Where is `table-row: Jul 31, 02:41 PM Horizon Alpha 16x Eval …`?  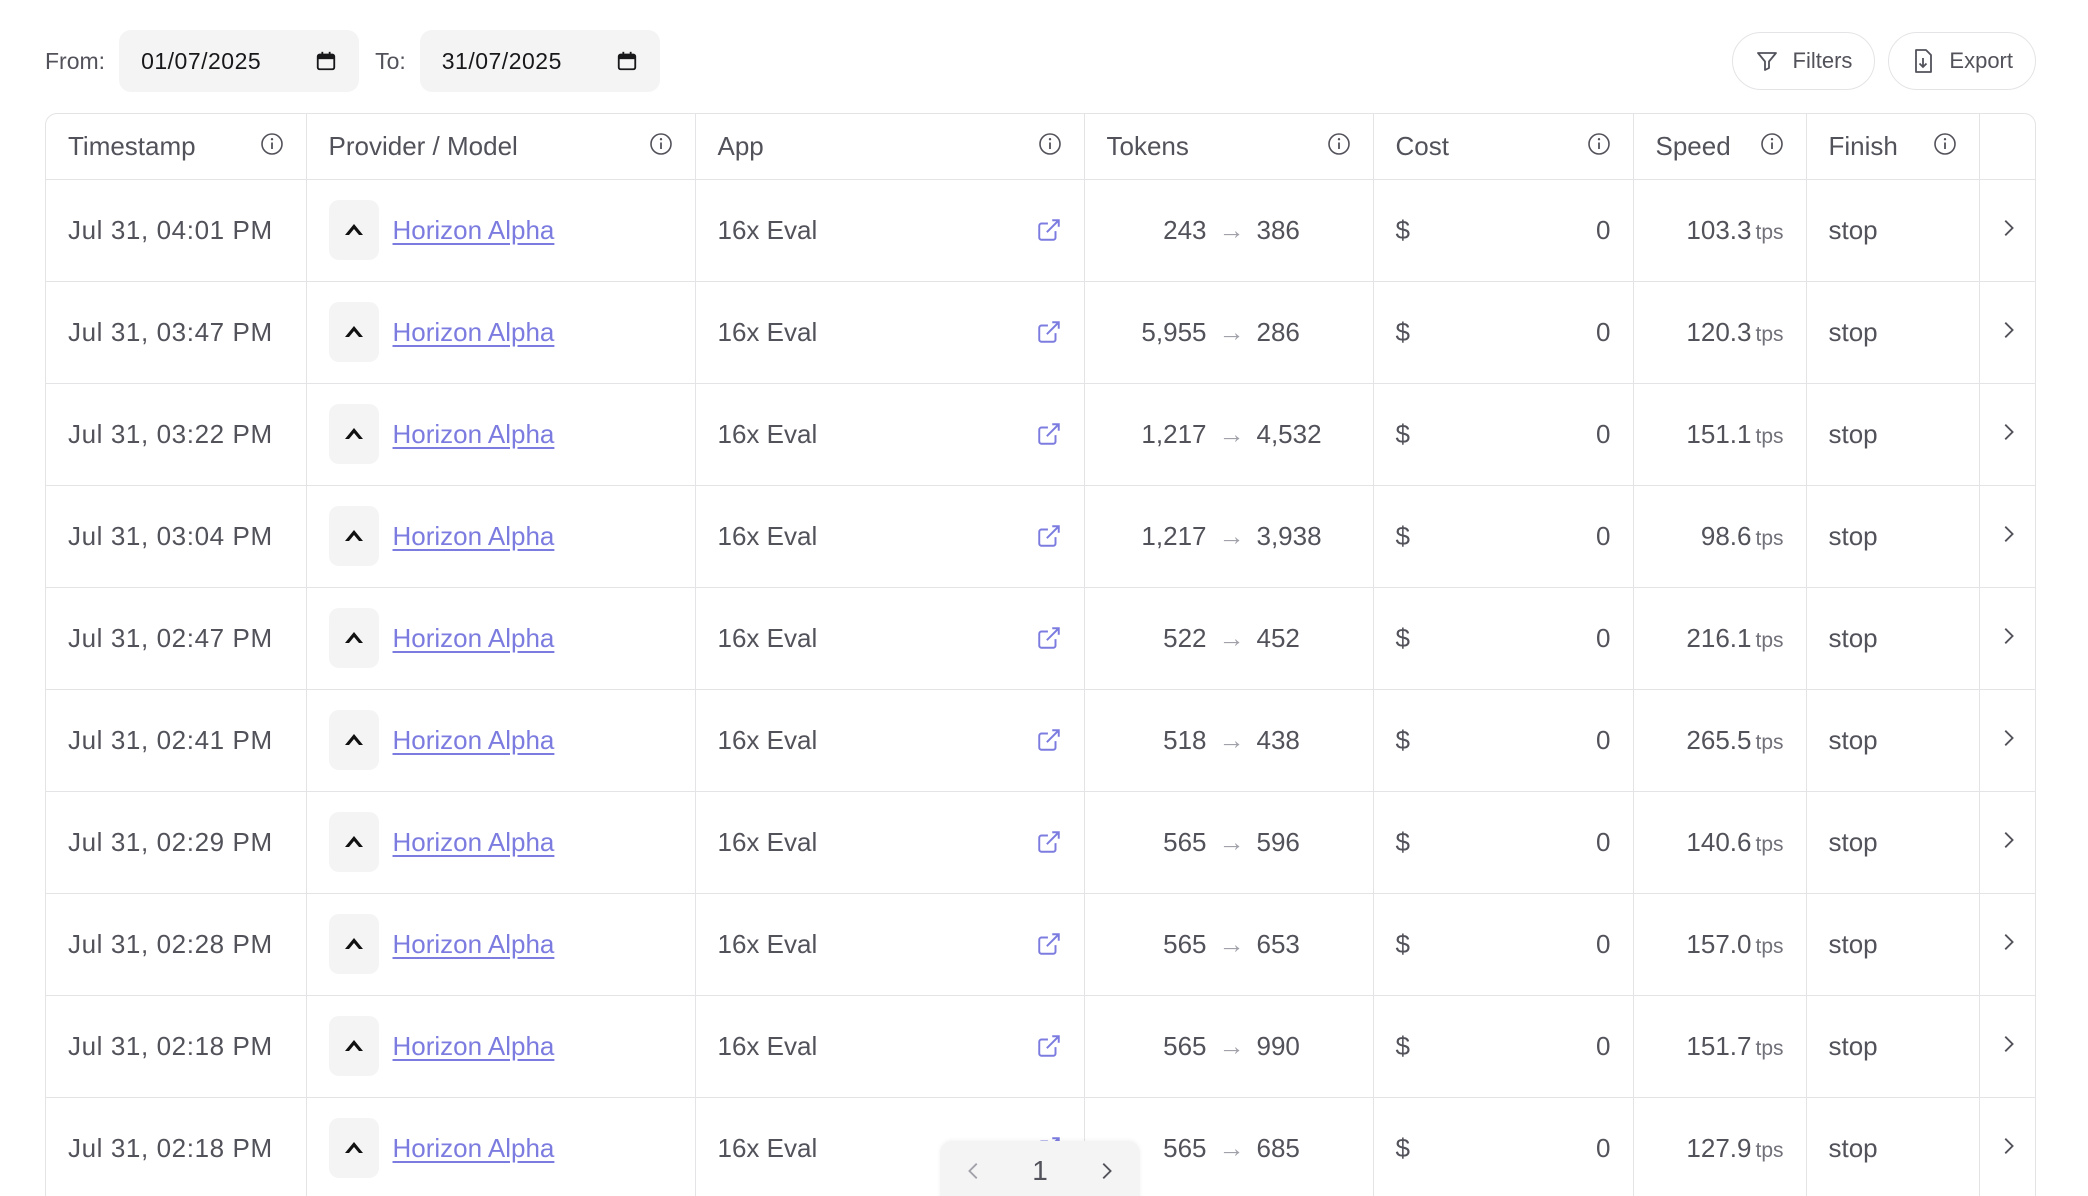
table-row: Jul 31, 02:41 PM Horizon Alpha 16x Eval … is located at coordinates (1040, 740).